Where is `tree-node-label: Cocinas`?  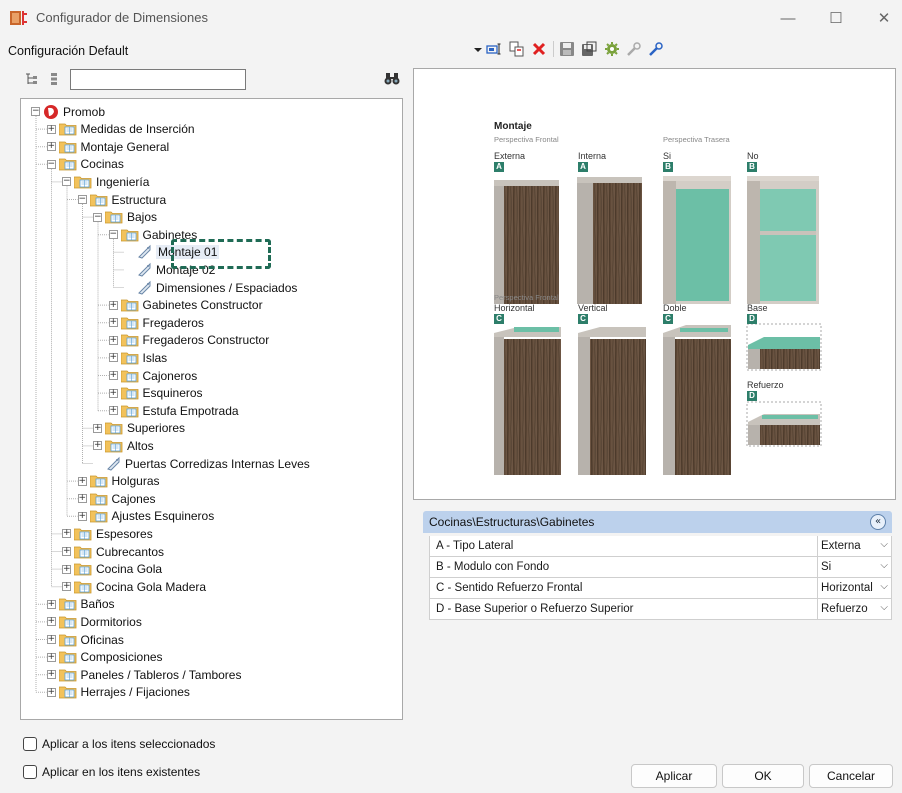 tree-node-label: Cocinas is located at coordinates (102, 164).